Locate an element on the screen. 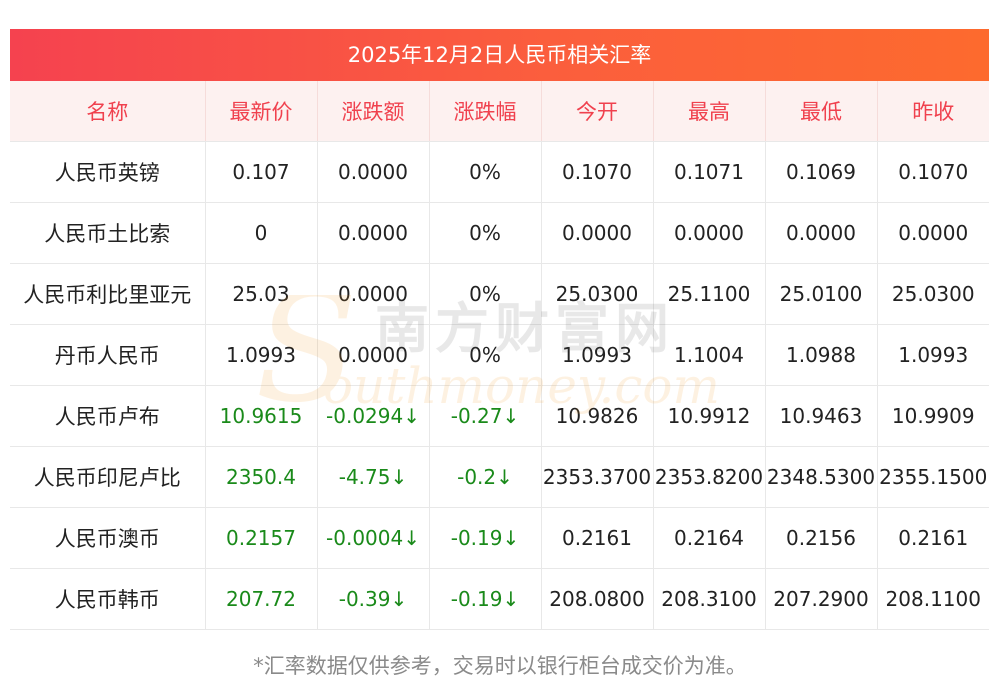  high-price: 2353.8200 is located at coordinates (709, 477).